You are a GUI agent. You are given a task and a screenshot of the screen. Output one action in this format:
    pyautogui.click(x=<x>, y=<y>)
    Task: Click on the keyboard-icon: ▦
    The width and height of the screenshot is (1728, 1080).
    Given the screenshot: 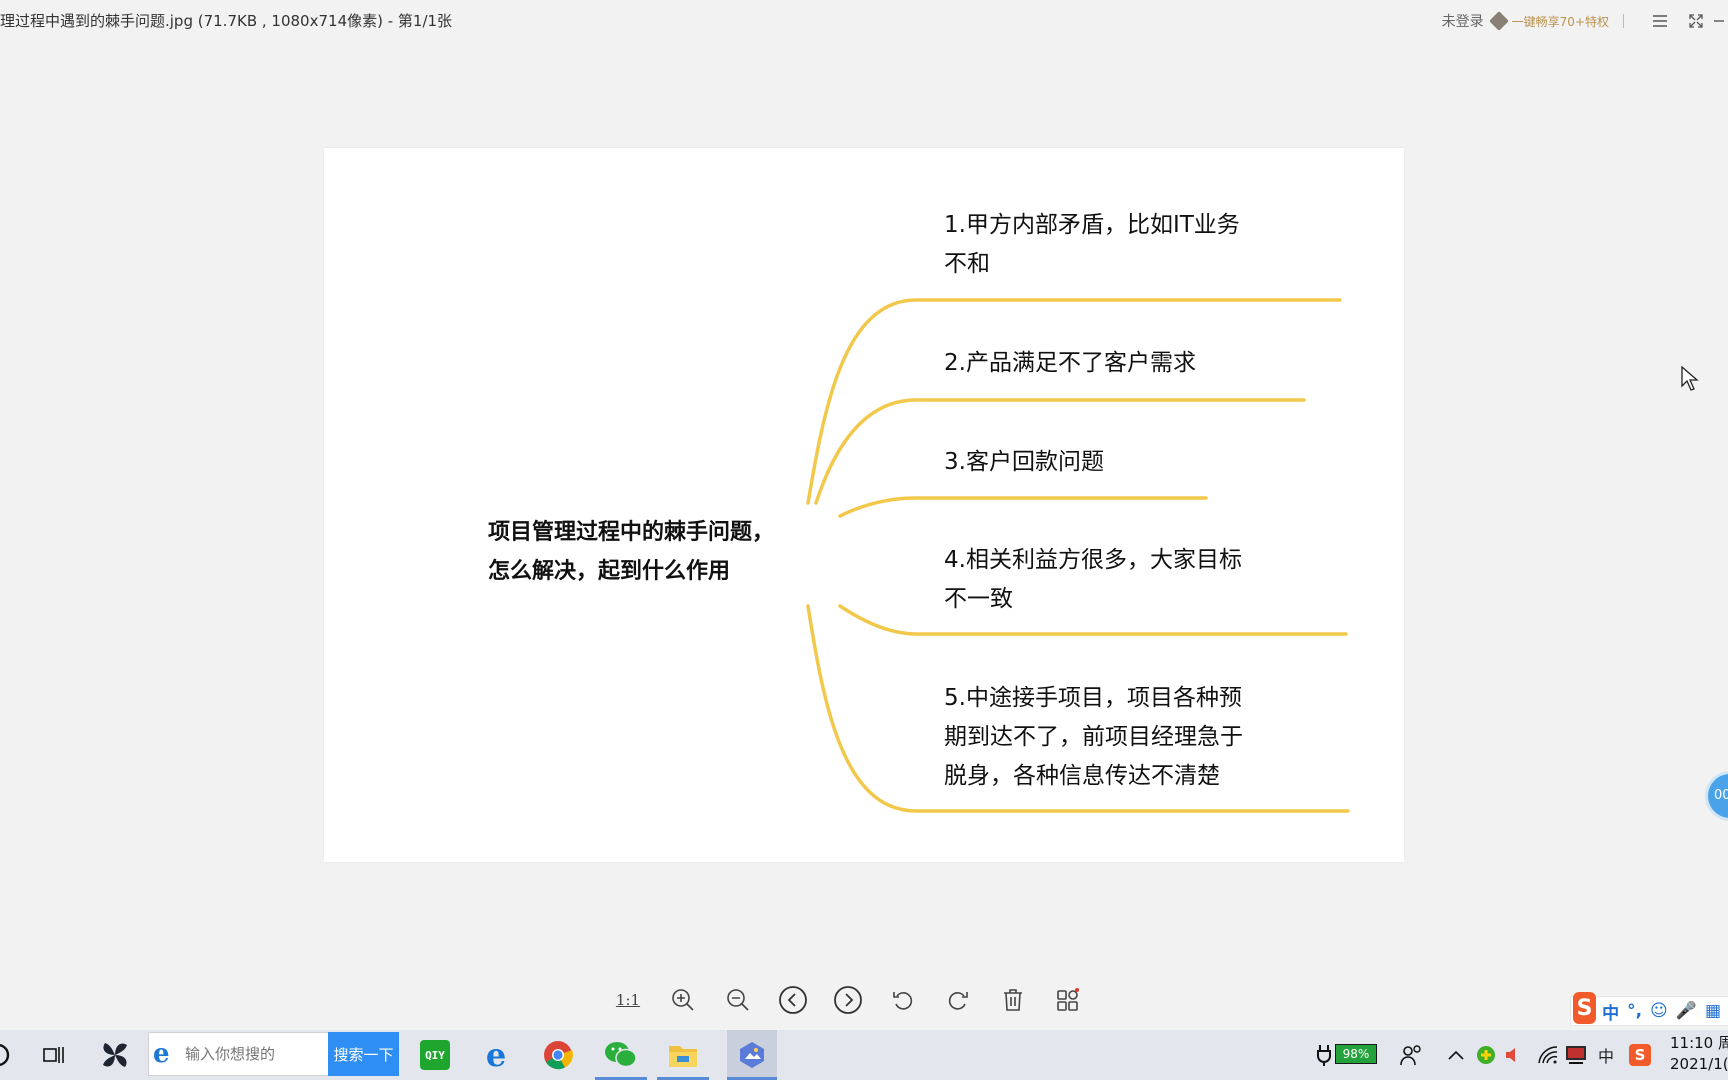 What is the action you would take?
    pyautogui.click(x=1713, y=1011)
    